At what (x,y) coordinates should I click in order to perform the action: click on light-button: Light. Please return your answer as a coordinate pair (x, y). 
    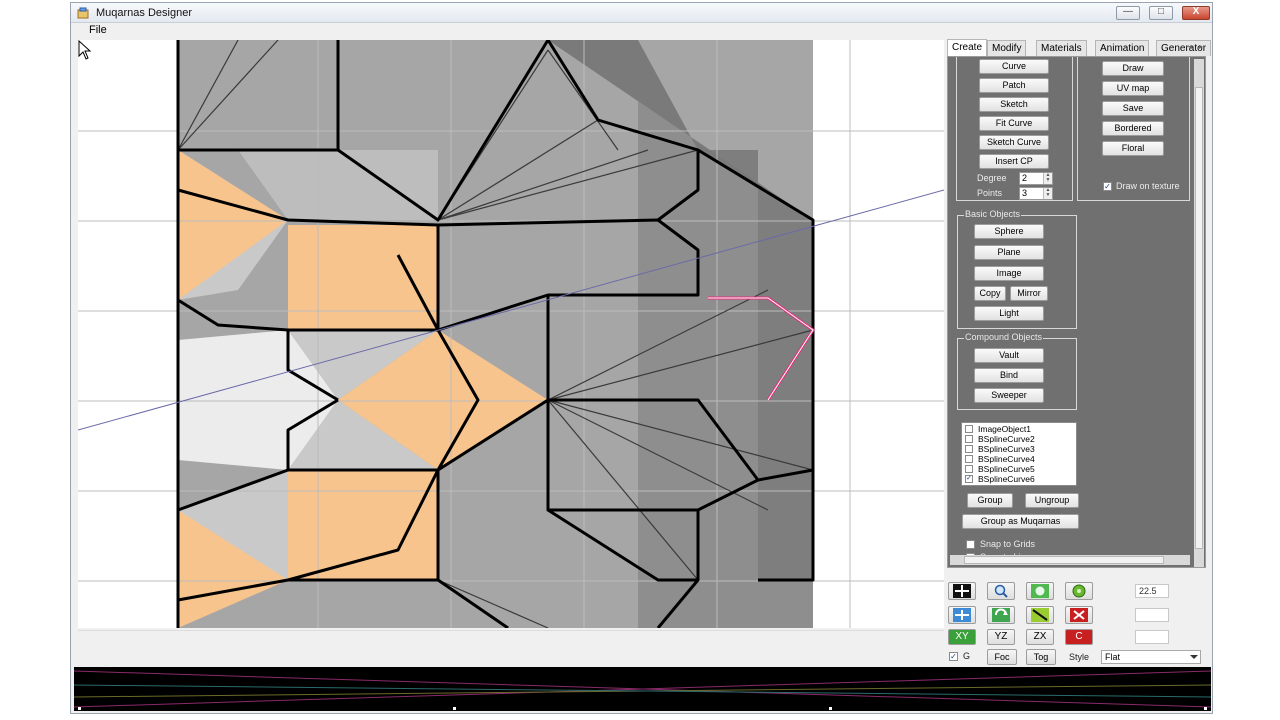
    Looking at the image, I should click on (1009, 313).